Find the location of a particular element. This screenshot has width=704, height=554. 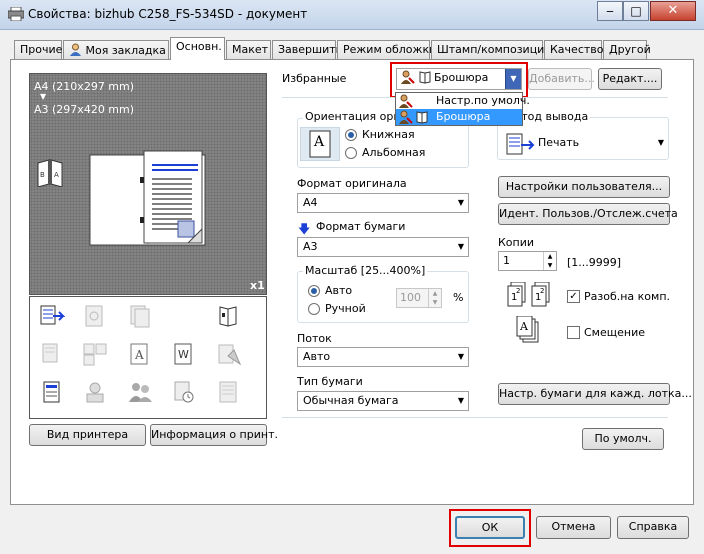

tab-quality: Качество is located at coordinates (574, 49).